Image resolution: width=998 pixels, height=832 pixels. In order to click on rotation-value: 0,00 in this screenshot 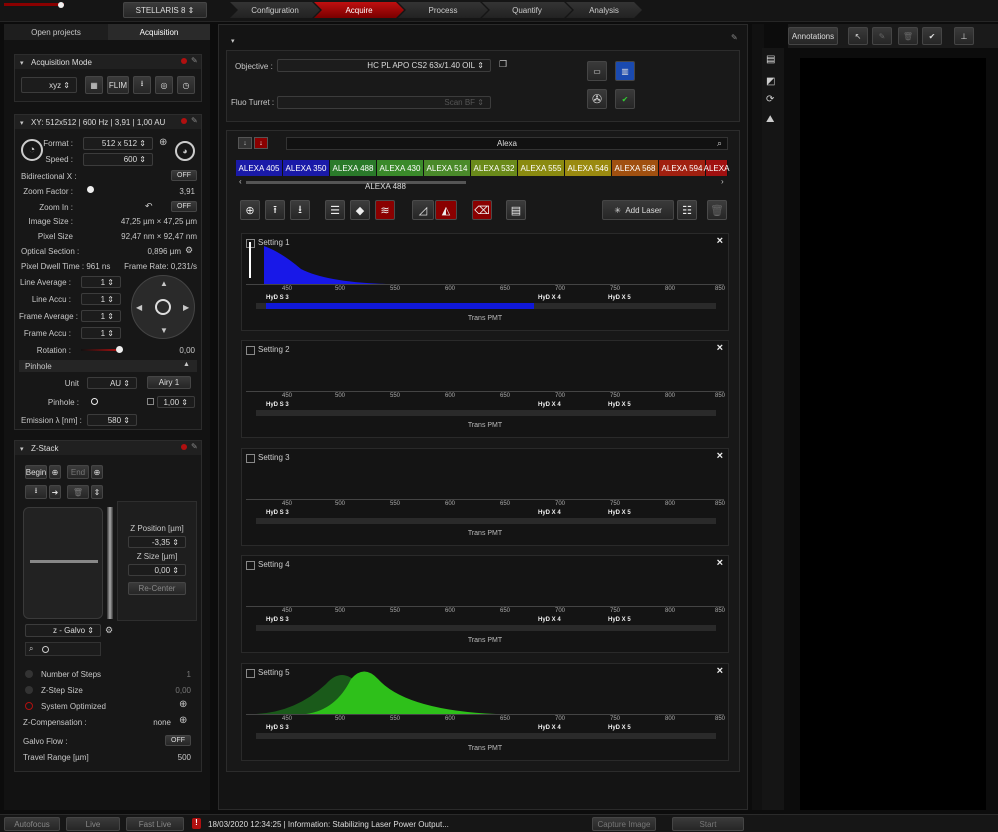, I will do `click(175, 350)`.